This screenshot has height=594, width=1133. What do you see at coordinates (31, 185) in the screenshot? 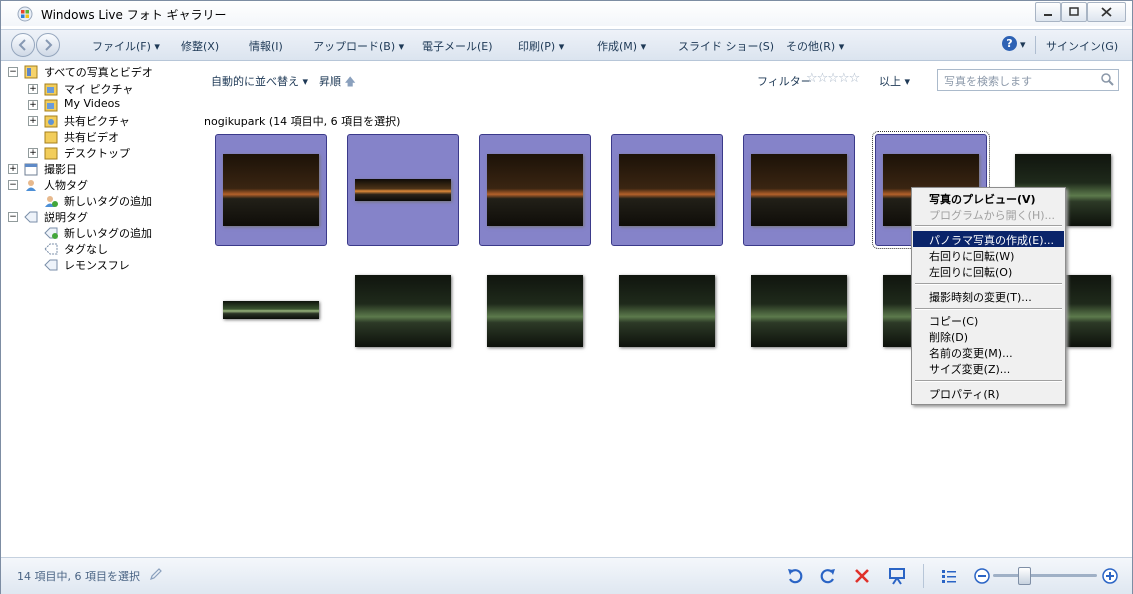
I see `people-tag-icon` at bounding box center [31, 185].